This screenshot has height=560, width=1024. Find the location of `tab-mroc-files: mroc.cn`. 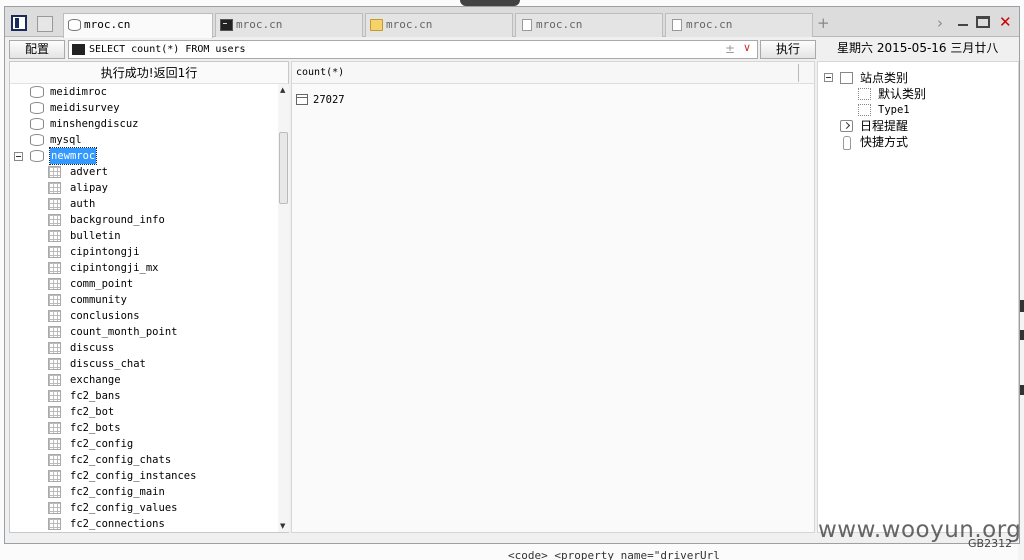

tab-mroc-files: mroc.cn is located at coordinates (439, 25).